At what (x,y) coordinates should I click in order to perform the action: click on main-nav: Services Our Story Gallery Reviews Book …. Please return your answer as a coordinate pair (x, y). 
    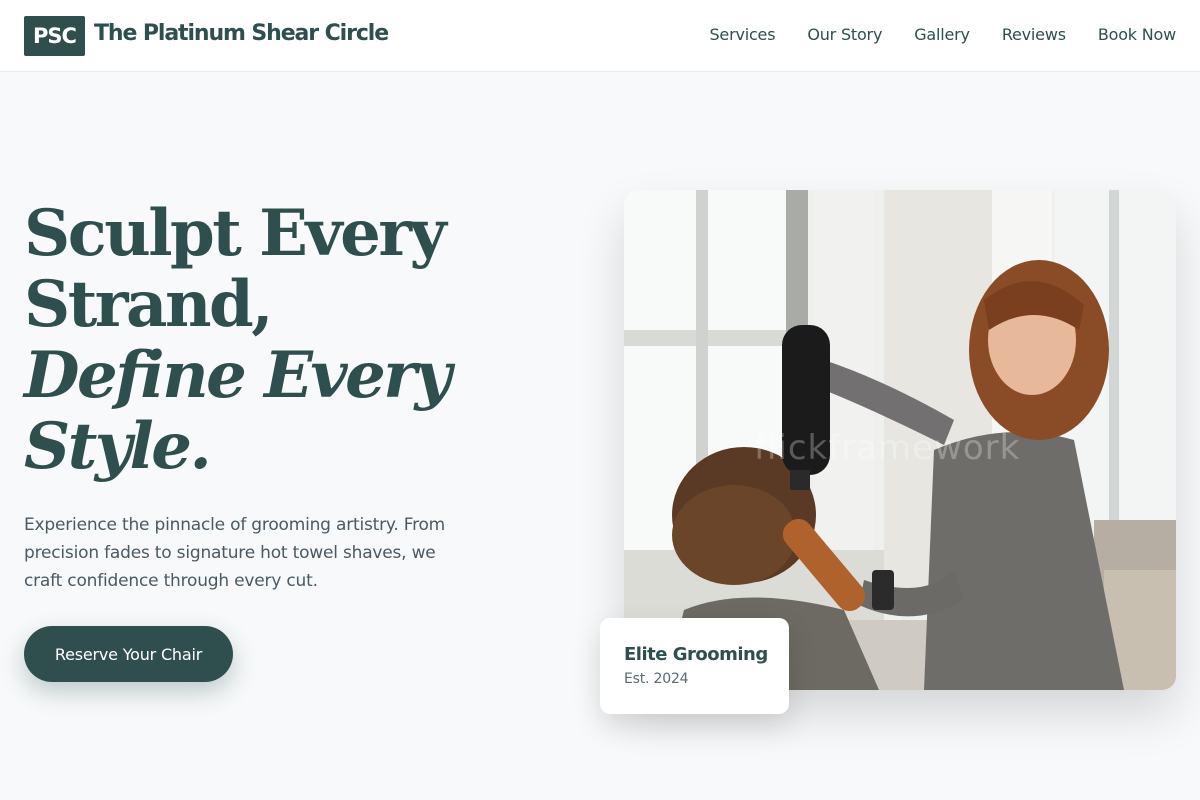
    Looking at the image, I should click on (942, 34).